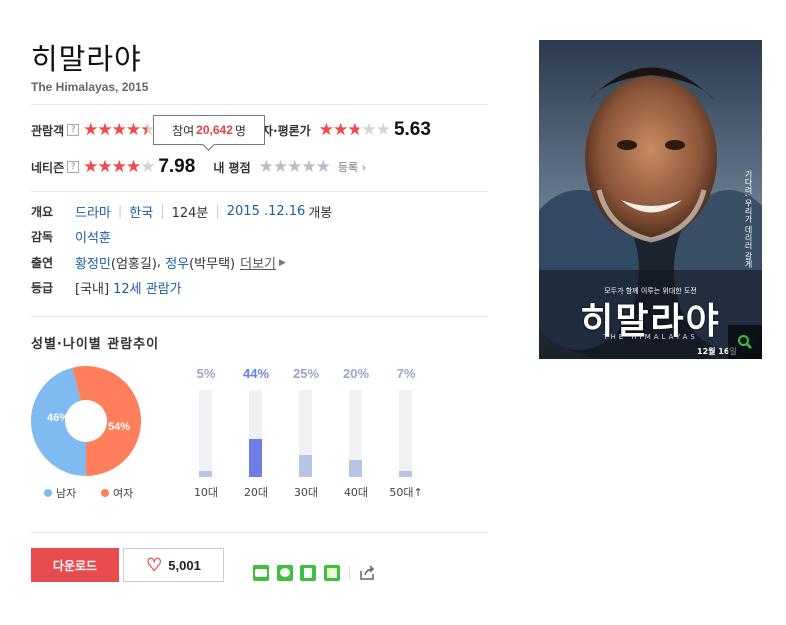  What do you see at coordinates (60, 493) in the screenshot?
I see `legend-male: 남자` at bounding box center [60, 493].